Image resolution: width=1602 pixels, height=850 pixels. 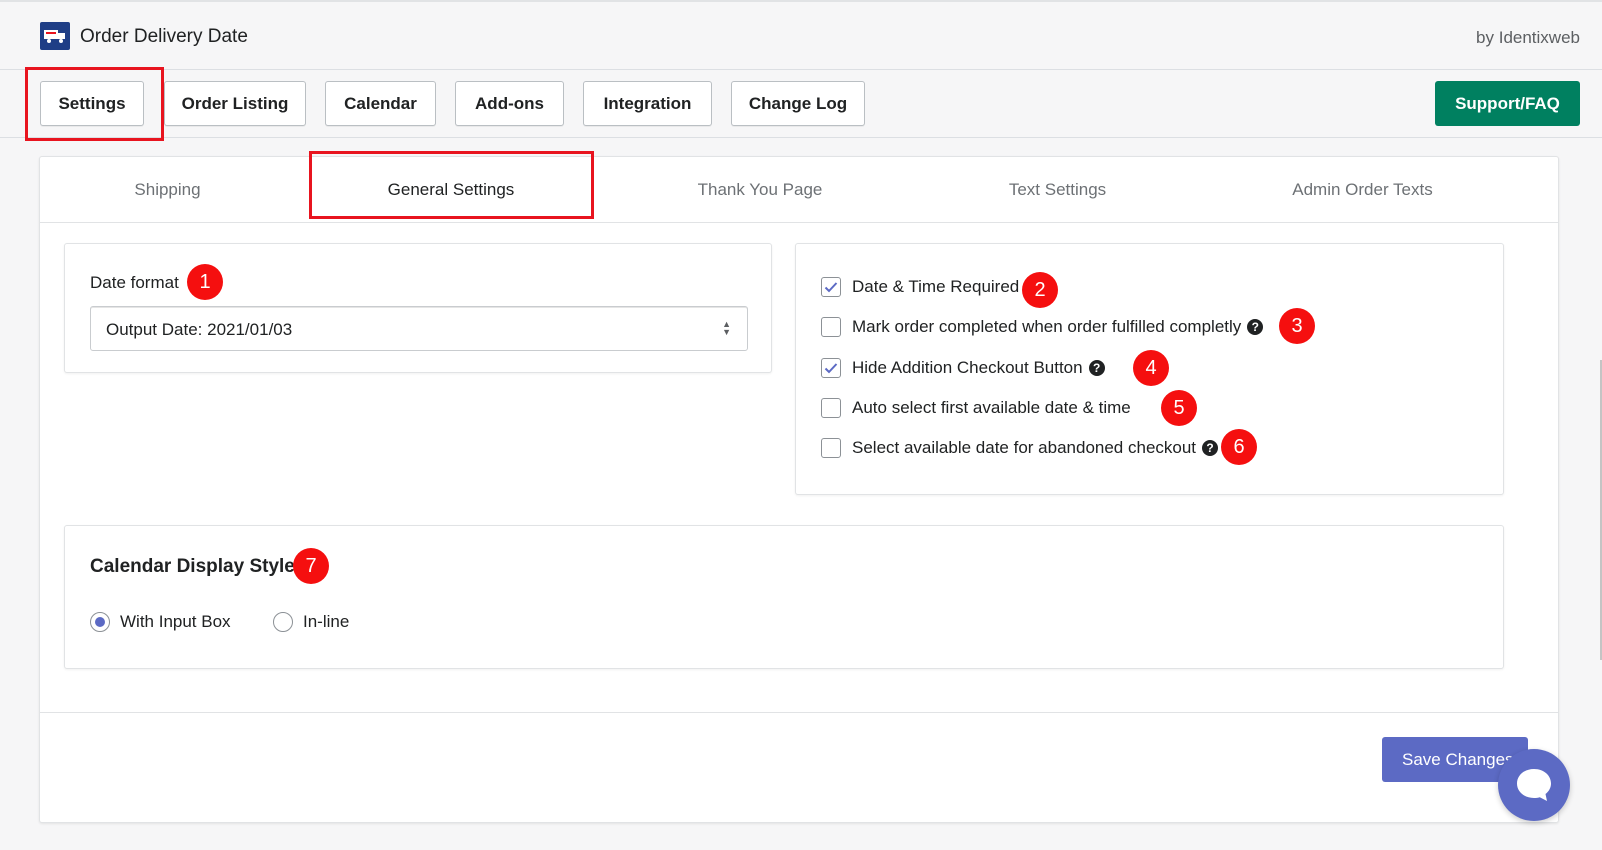 I want to click on mark-order-completed-checkbox, so click(x=831, y=327).